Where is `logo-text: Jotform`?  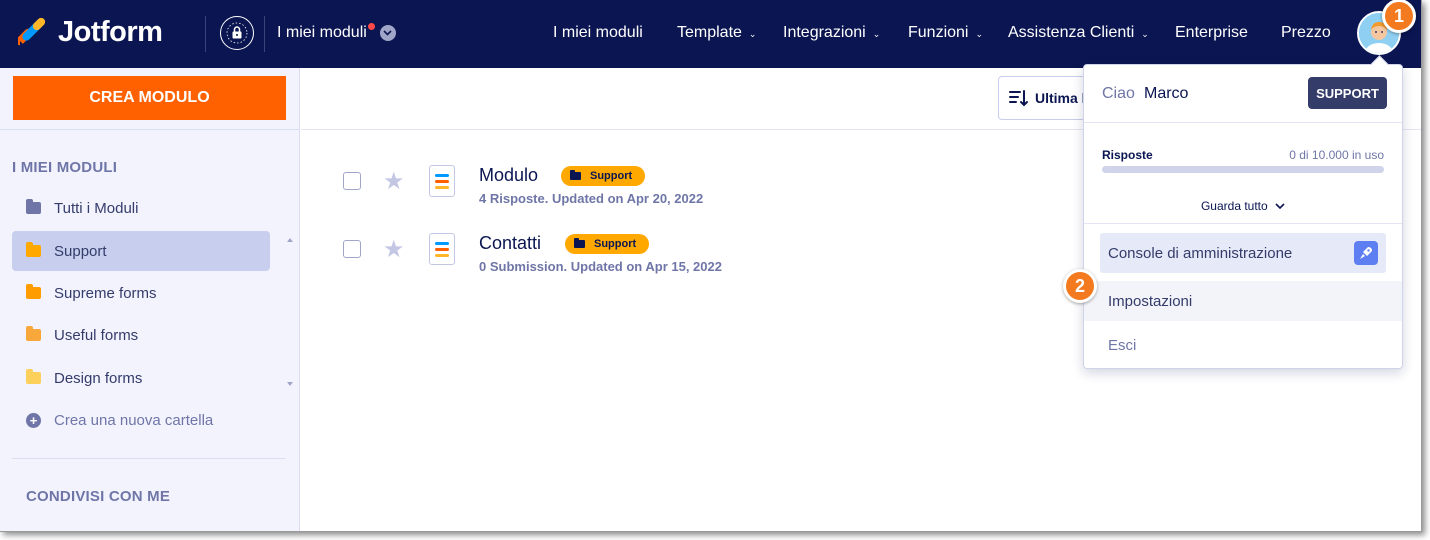 logo-text: Jotform is located at coordinates (110, 32).